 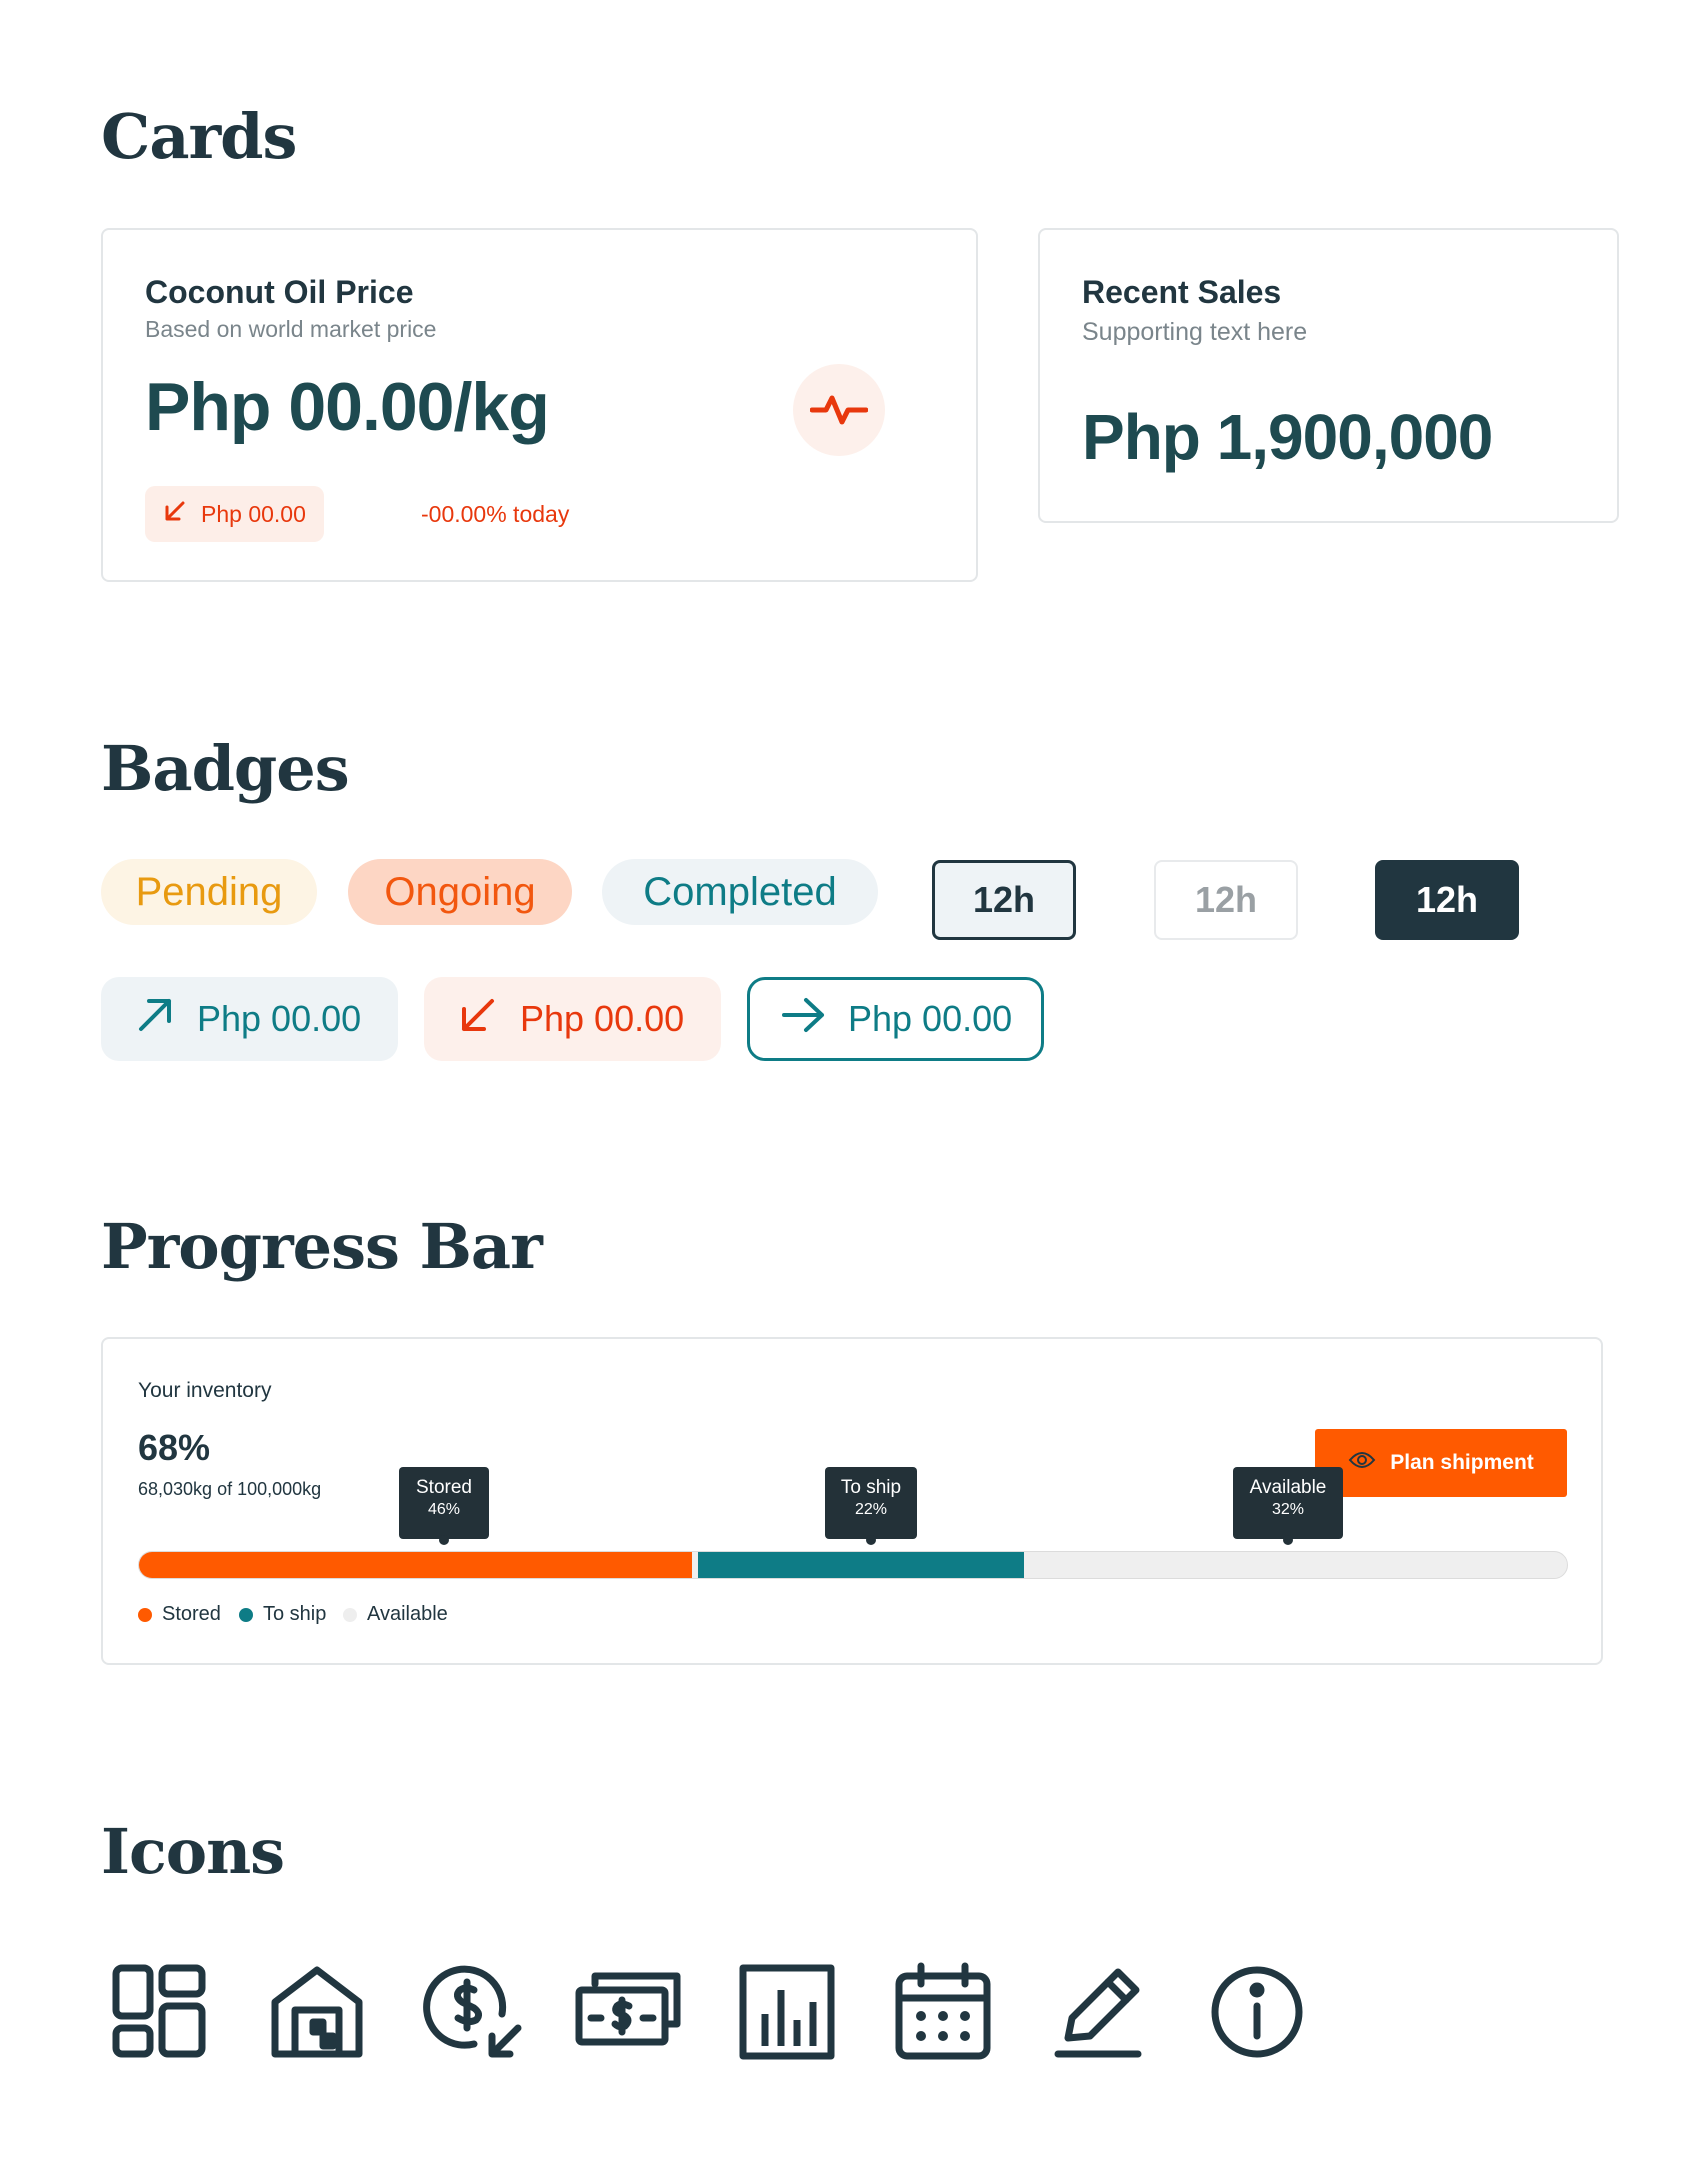 I want to click on section-title-icons: Icons, so click(x=193, y=1851).